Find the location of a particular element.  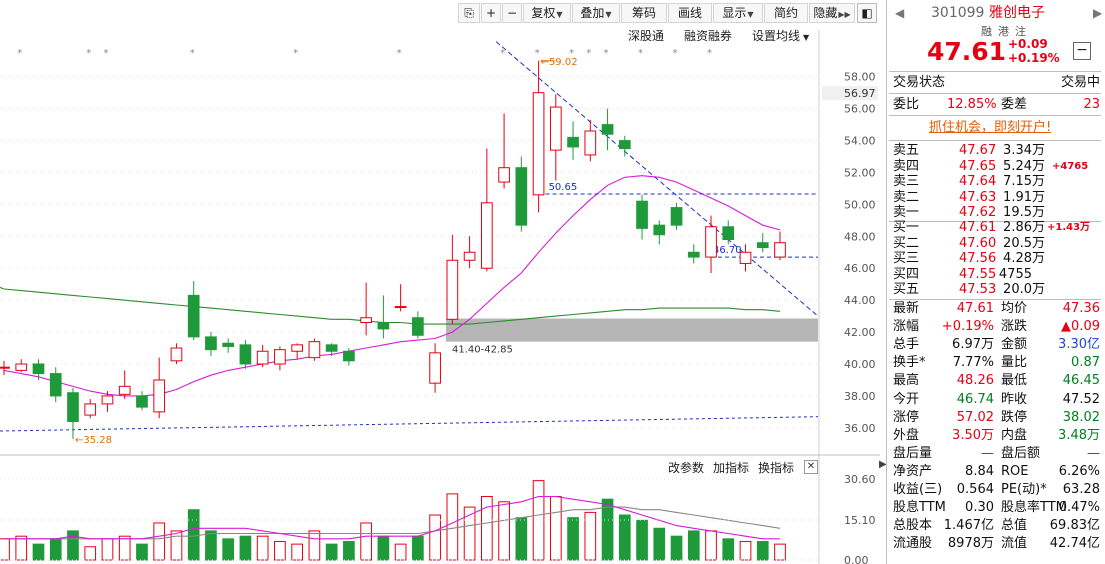

stat-label: 股息TTM is located at coordinates (919, 508).